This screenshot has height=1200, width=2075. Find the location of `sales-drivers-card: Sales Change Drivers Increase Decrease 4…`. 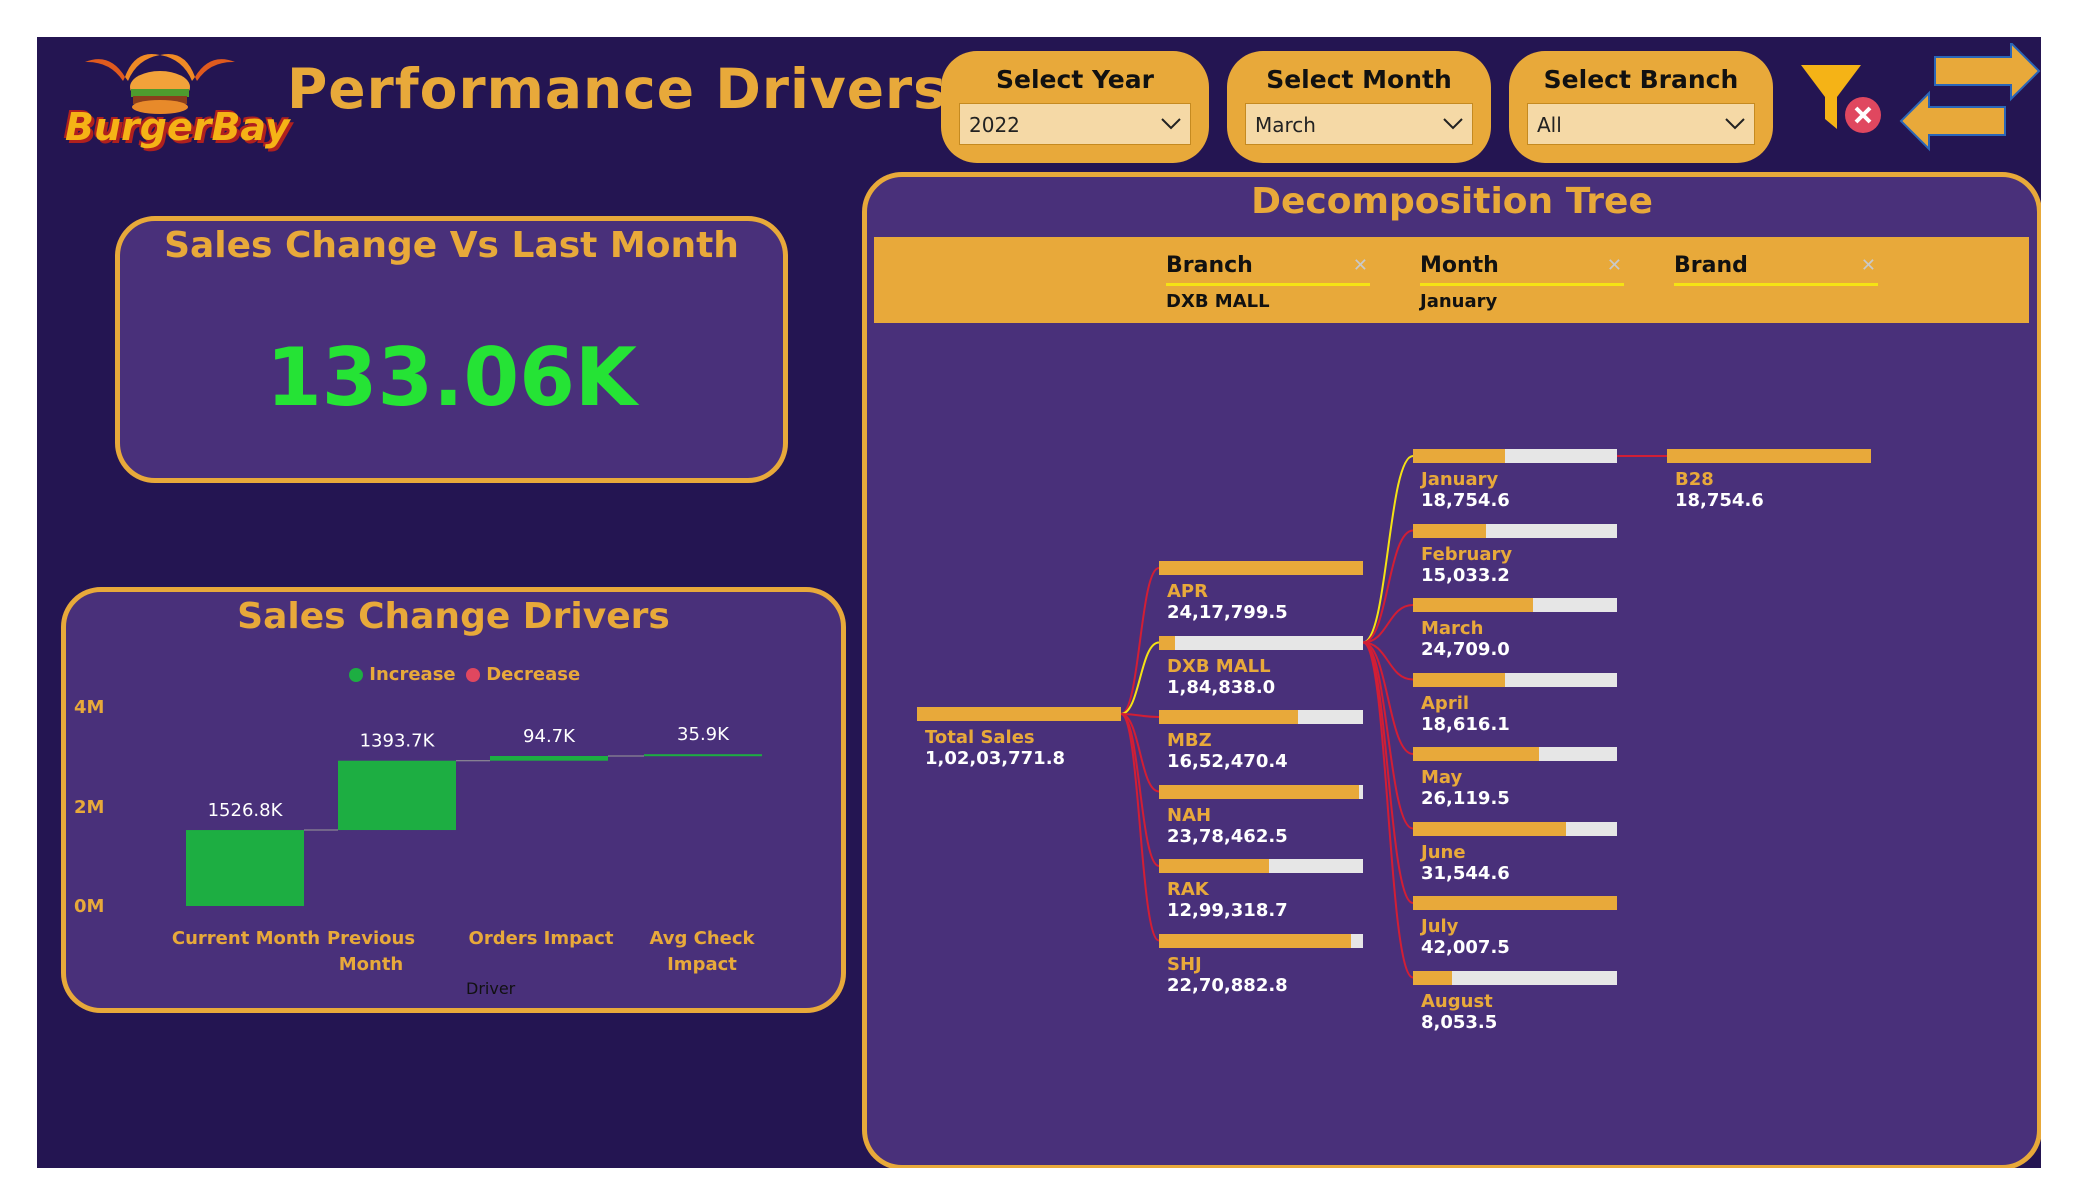

sales-drivers-card: Sales Change Drivers Increase Decrease 4… is located at coordinates (453, 800).